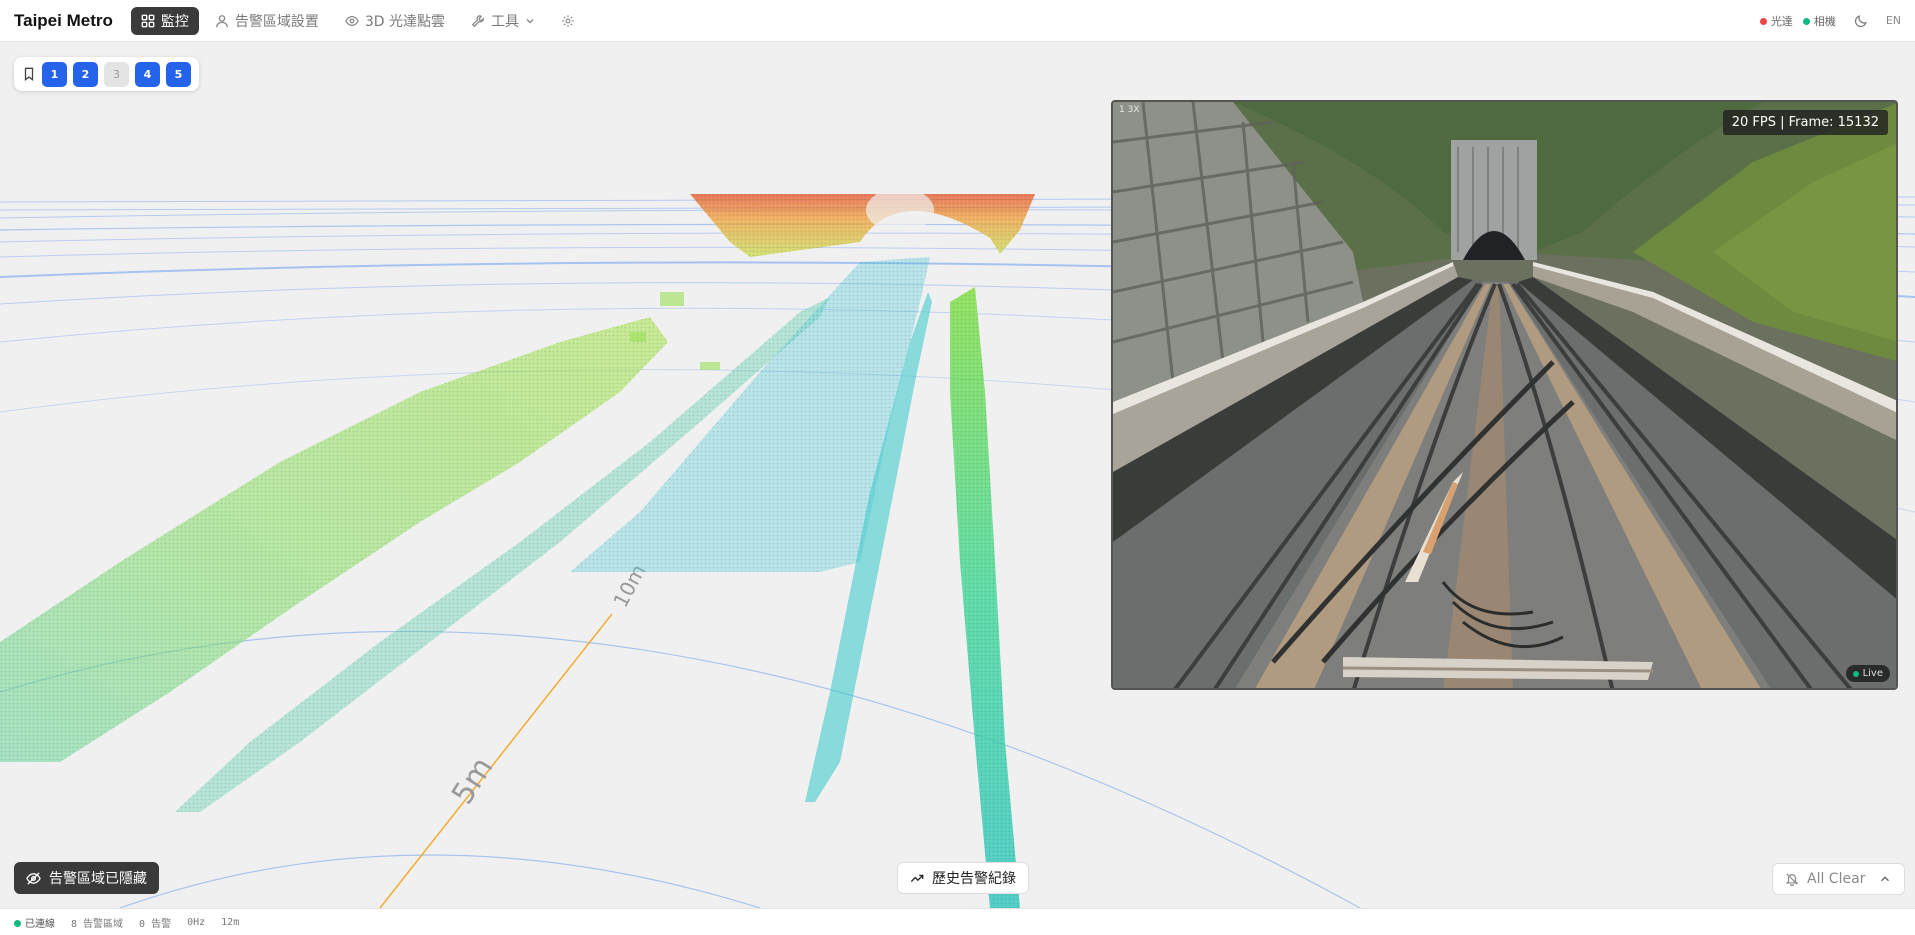 The height and width of the screenshot is (935, 1915). What do you see at coordinates (196, 922) in the screenshot?
I see `update-rate: 0Hz` at bounding box center [196, 922].